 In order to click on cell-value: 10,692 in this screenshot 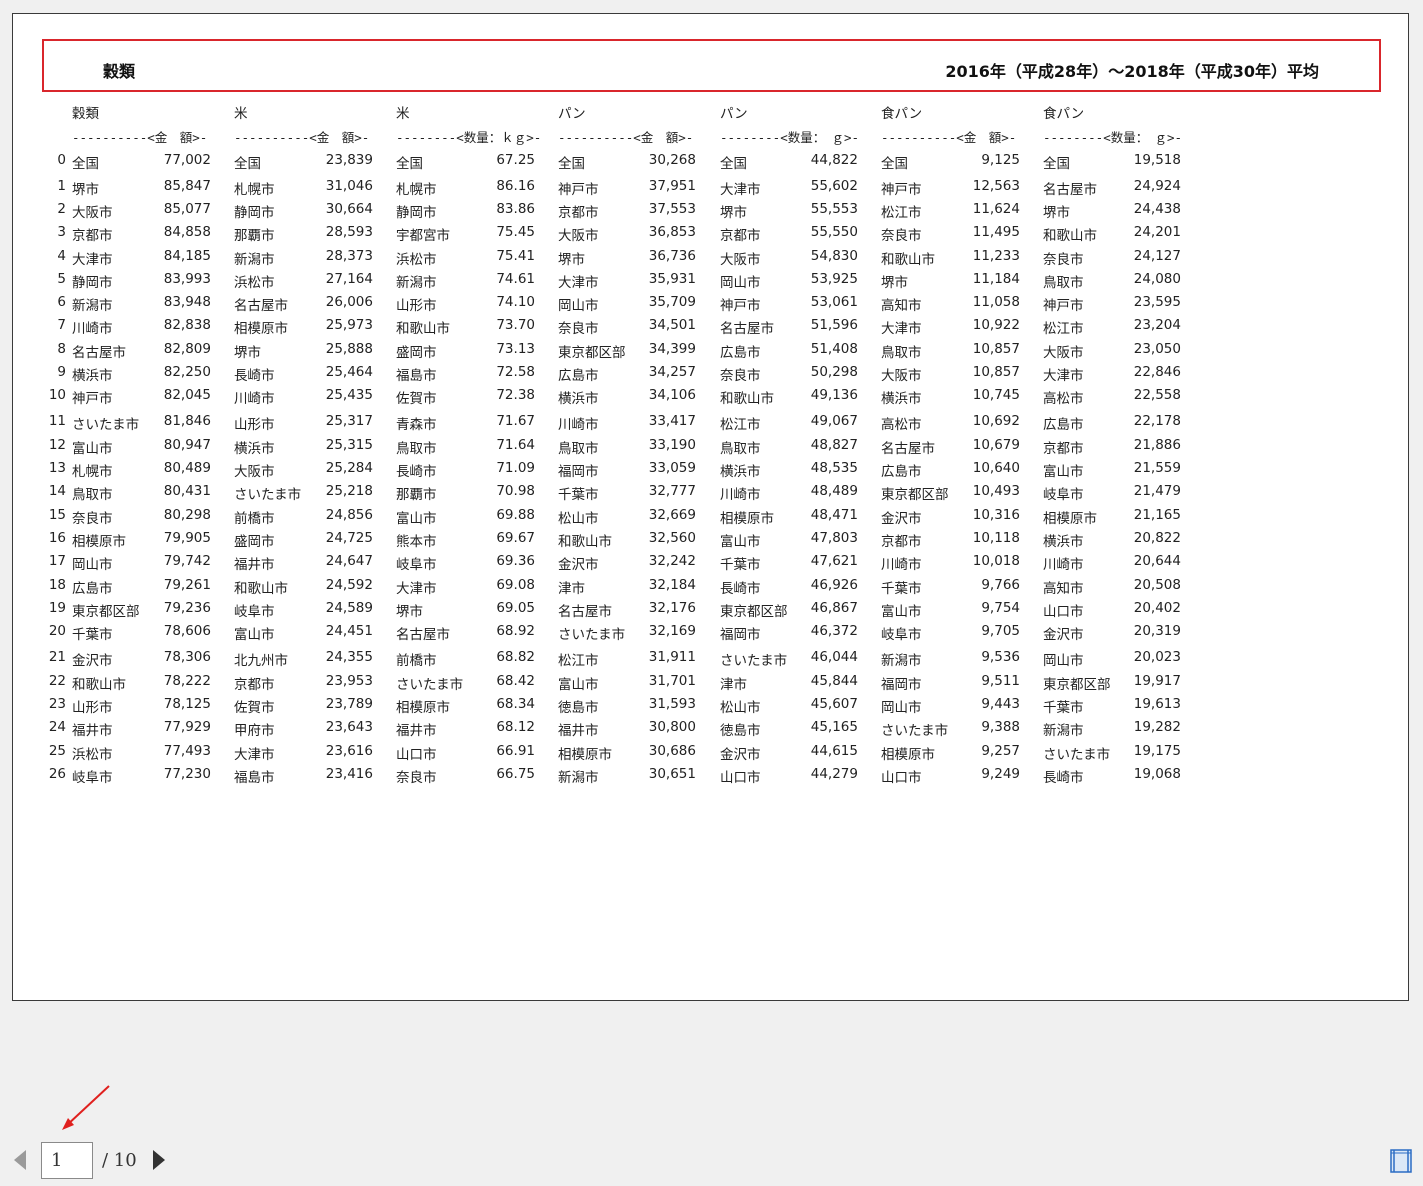, I will do `click(996, 421)`.